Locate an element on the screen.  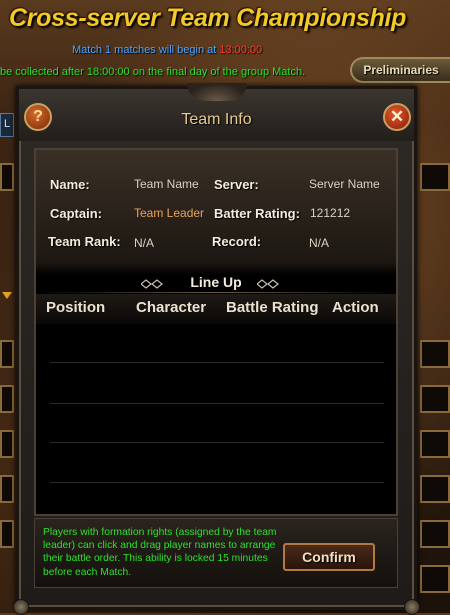
column-header-position: Position is located at coordinates (76, 307).